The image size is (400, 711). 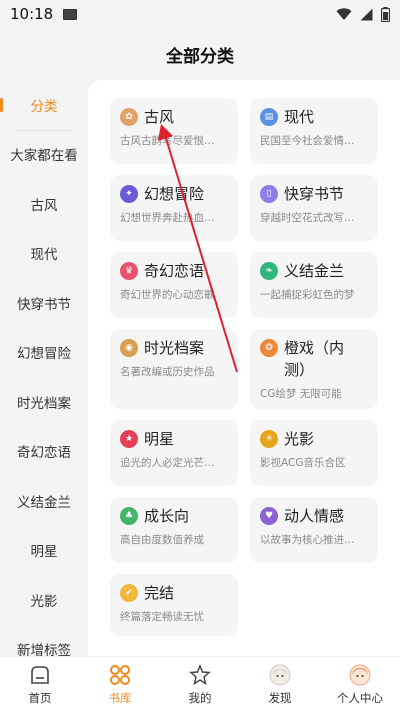 I want to click on category-card-qihuan: ♛ 奇幻恋语 奇幻世界的心动恋歌, so click(x=174, y=285).